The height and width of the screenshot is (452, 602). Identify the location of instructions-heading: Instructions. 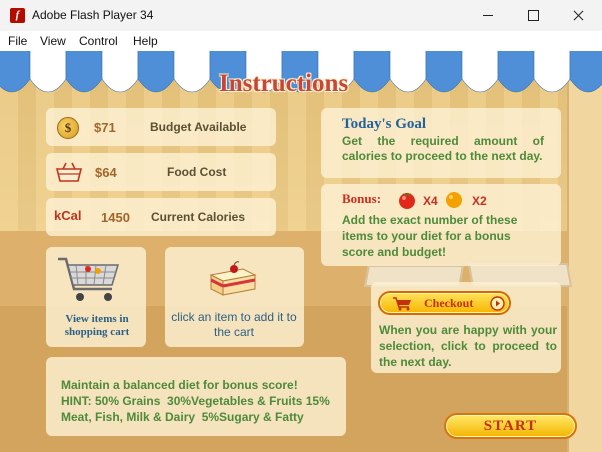
(284, 83).